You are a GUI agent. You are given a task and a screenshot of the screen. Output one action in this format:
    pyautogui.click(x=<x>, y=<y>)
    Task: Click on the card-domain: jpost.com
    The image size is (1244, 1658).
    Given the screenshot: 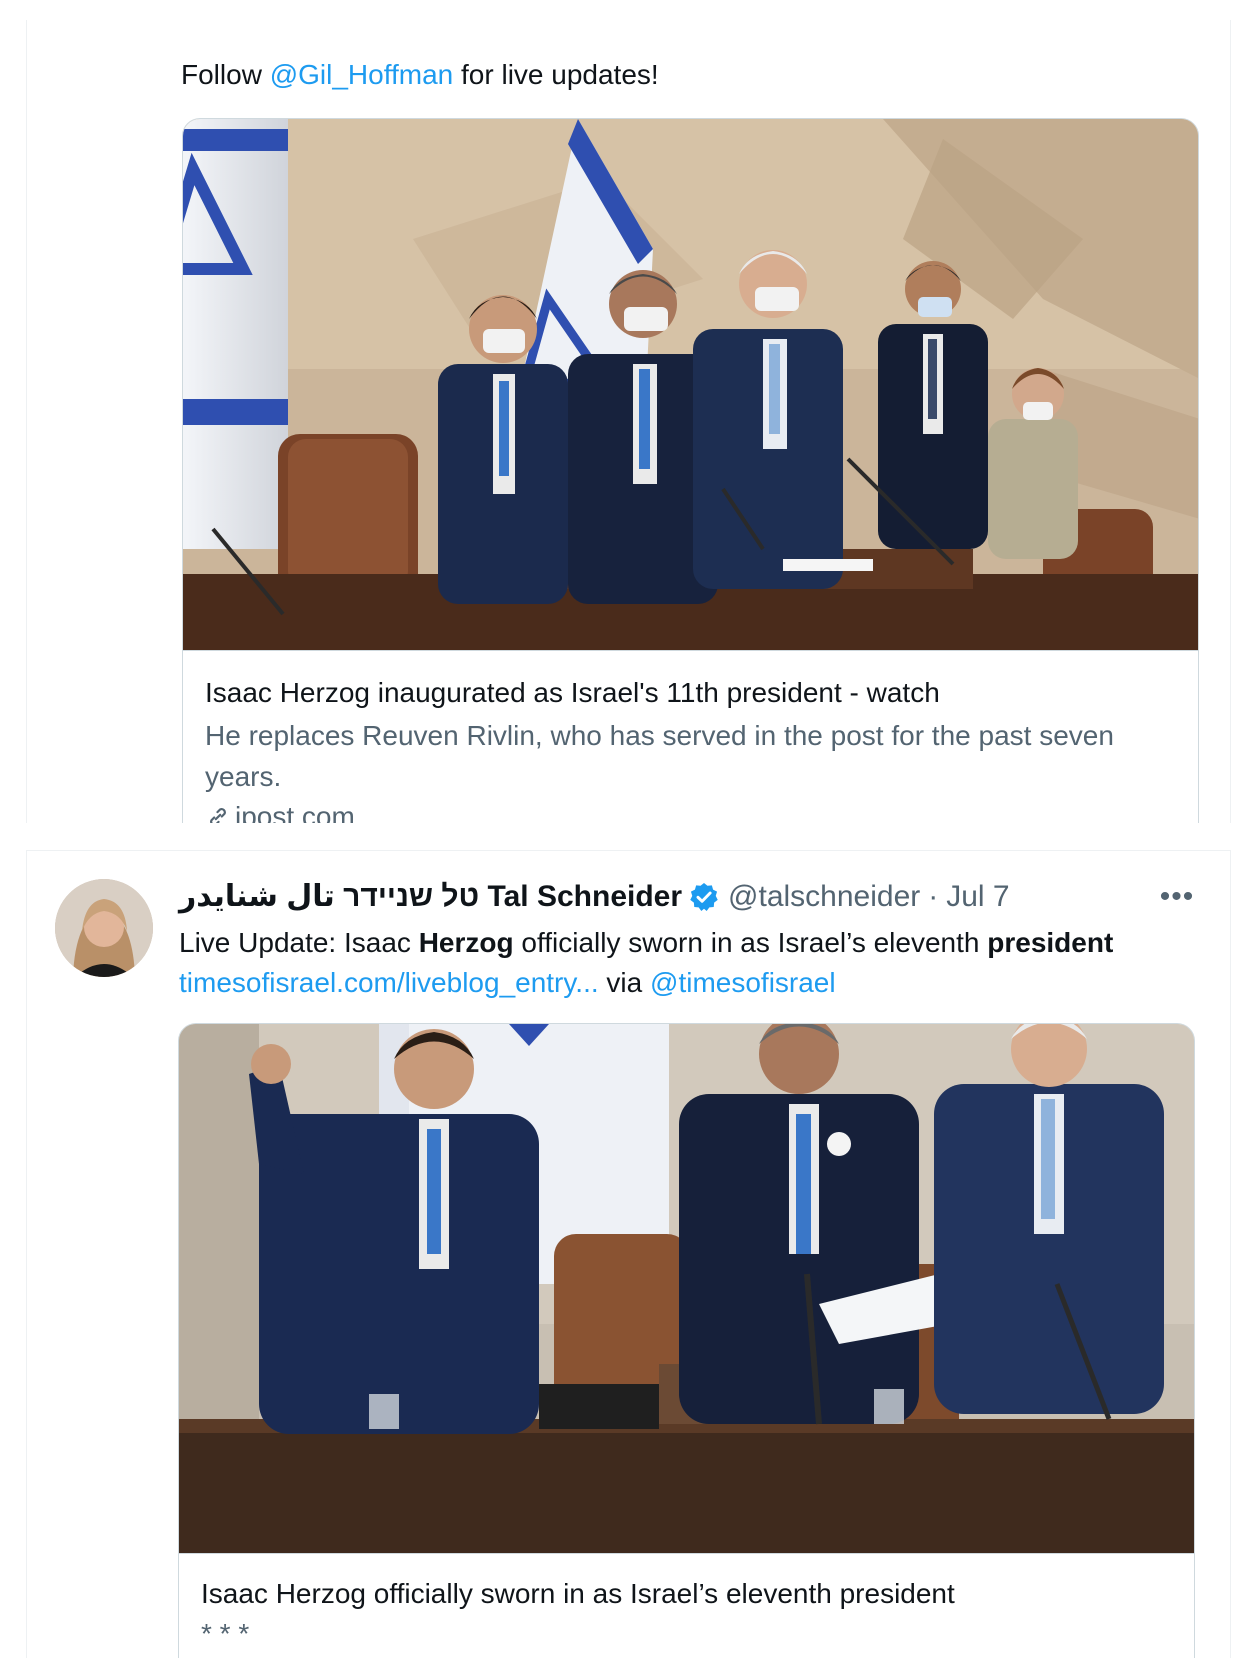 What is the action you would take?
    pyautogui.click(x=280, y=811)
    